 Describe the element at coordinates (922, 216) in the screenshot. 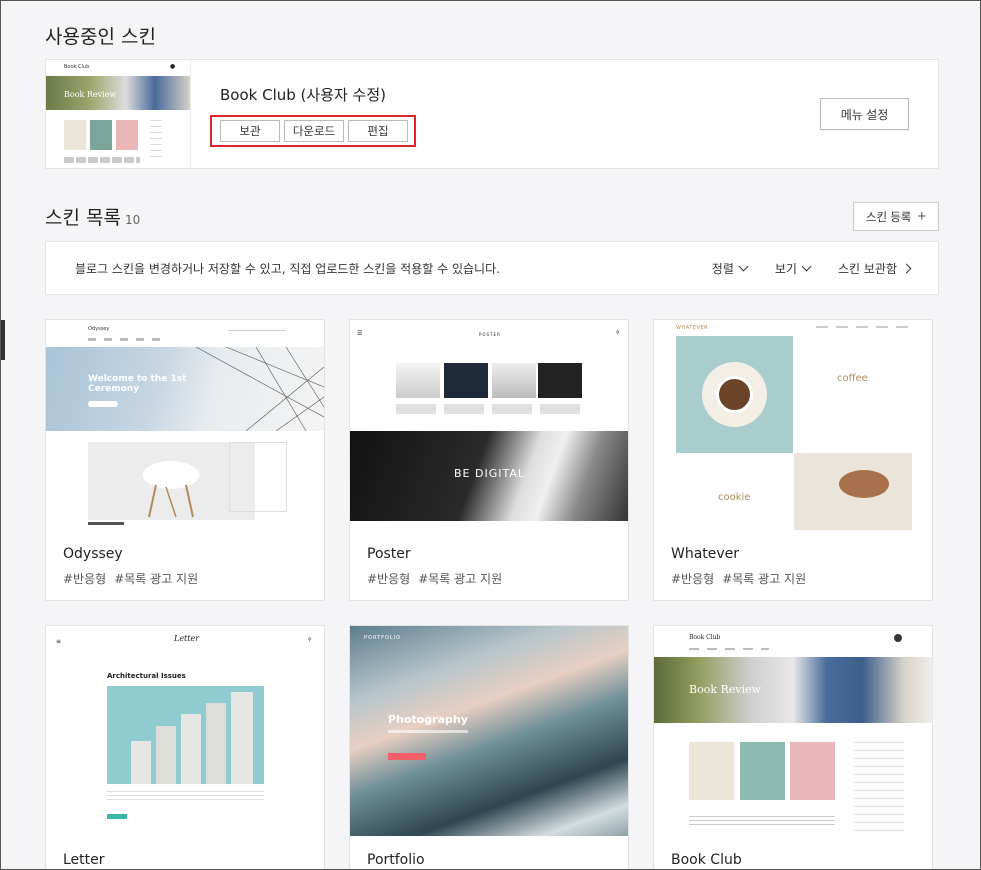

I see `plus-icon: +` at that location.